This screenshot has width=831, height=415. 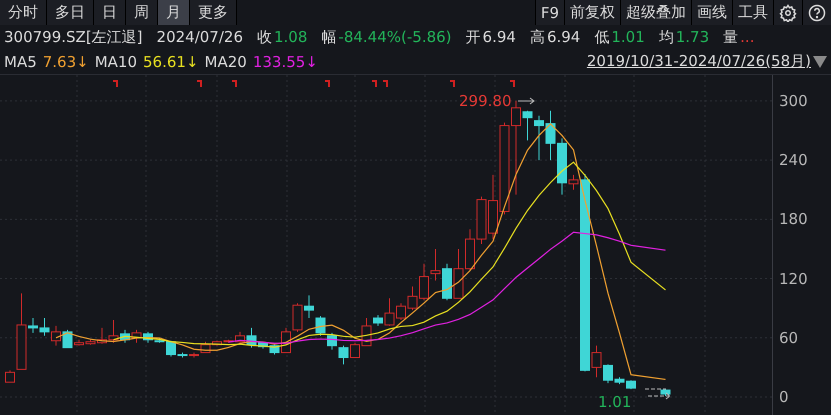 What do you see at coordinates (199, 37) in the screenshot?
I see `quote-date: 2024/07/26` at bounding box center [199, 37].